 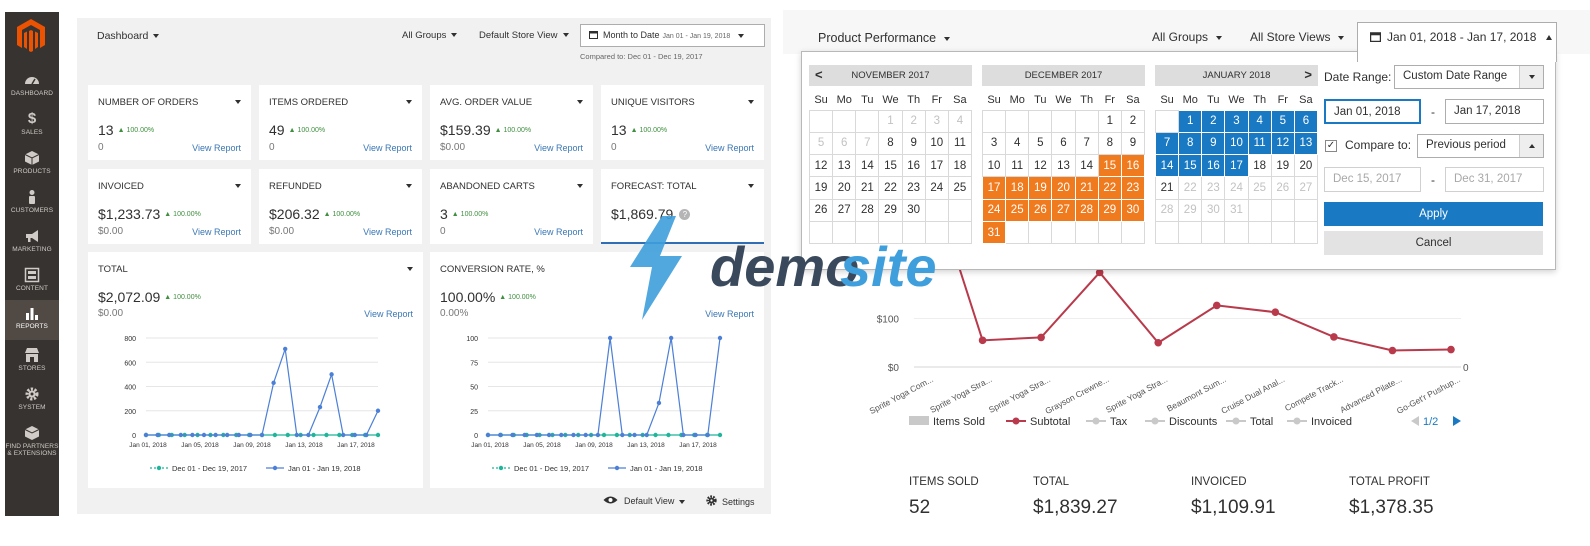 I want to click on calendar-day: 2, so click(x=1213, y=121).